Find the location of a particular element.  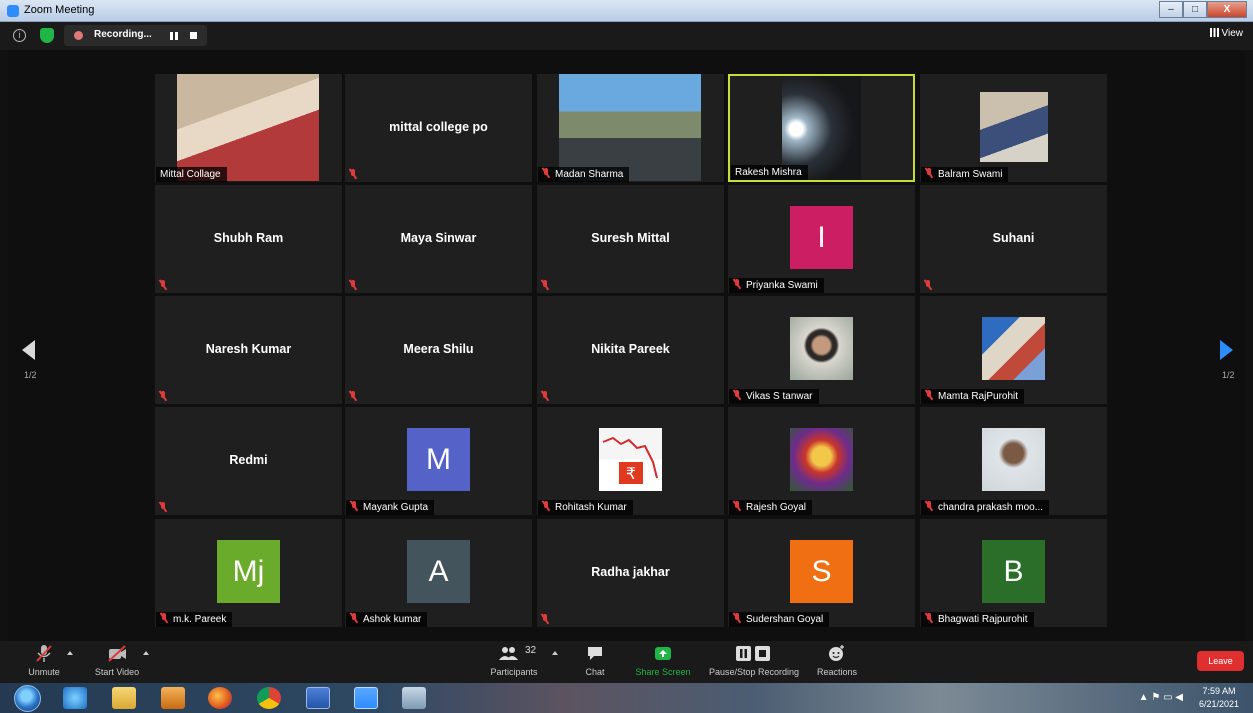

audio-options-caret-icon is located at coordinates (70, 653).